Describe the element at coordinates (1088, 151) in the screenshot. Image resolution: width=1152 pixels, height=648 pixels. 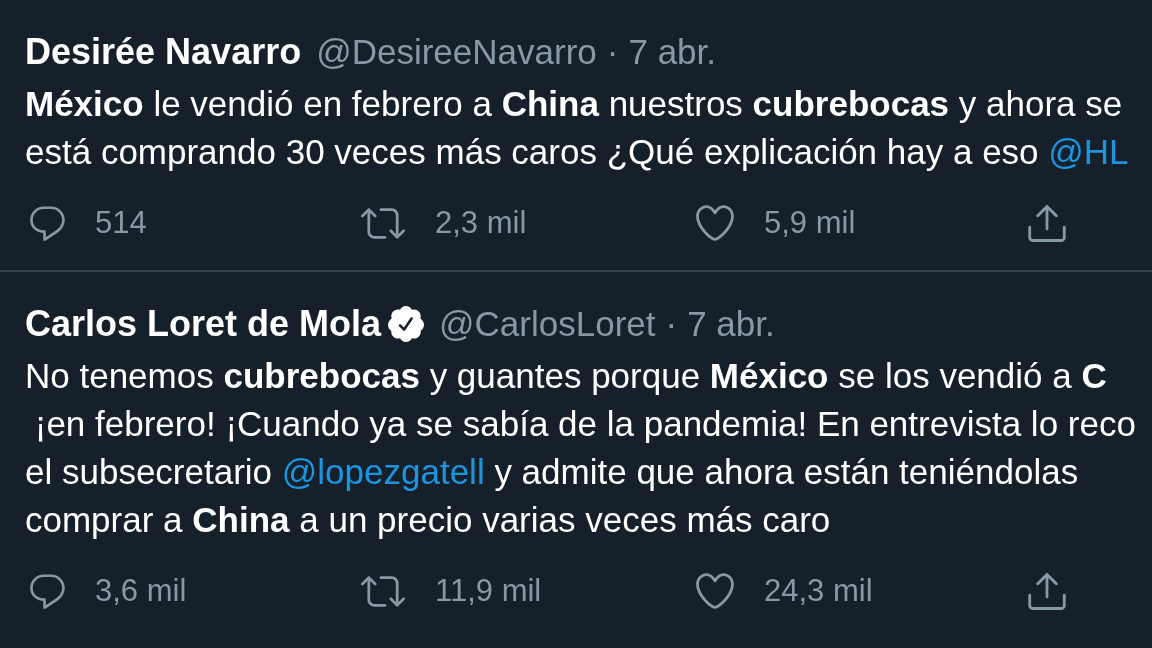
I see `mention-link: @HL` at that location.